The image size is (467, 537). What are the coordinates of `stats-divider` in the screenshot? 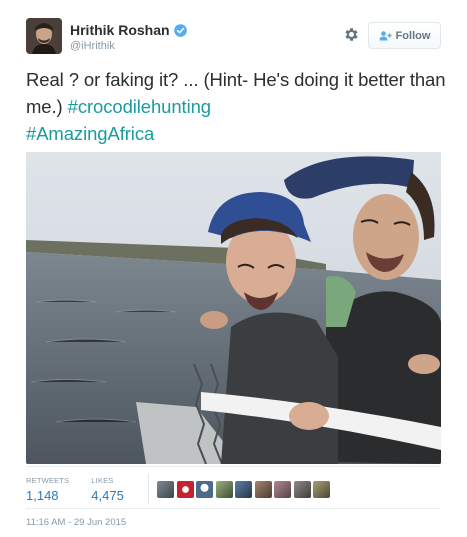 It's located at (148, 489).